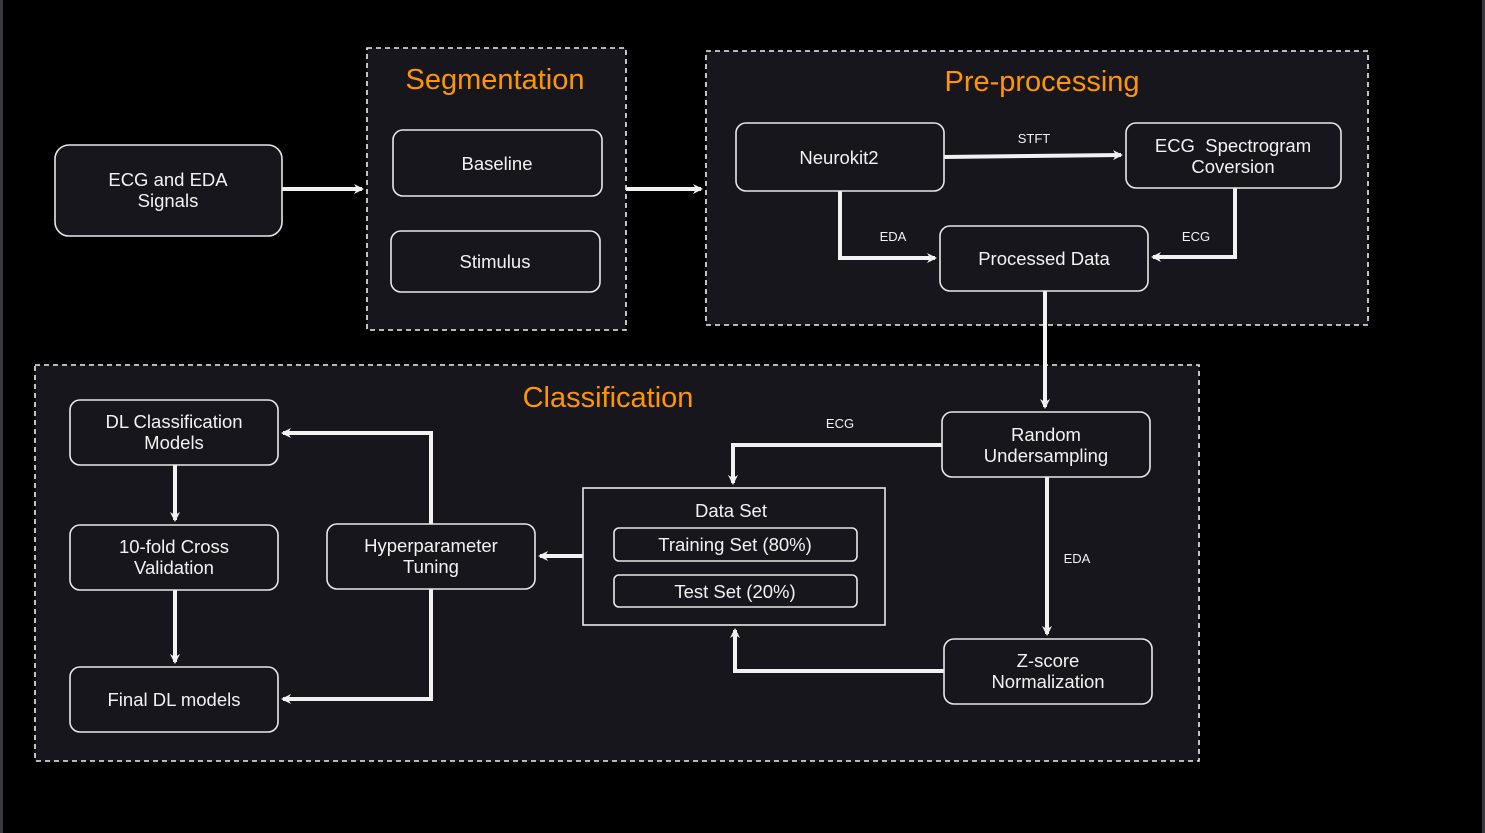 The height and width of the screenshot is (833, 1485). What do you see at coordinates (168, 200) in the screenshot?
I see `svg-text: Signals` at bounding box center [168, 200].